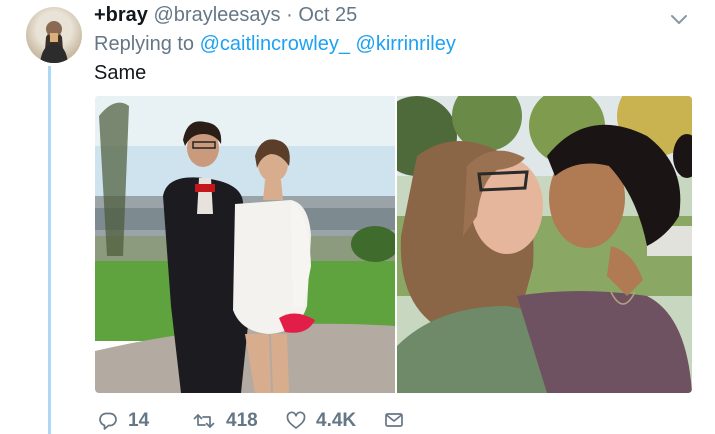 The width and height of the screenshot is (715, 434). I want to click on reply-button: 14, so click(123, 421).